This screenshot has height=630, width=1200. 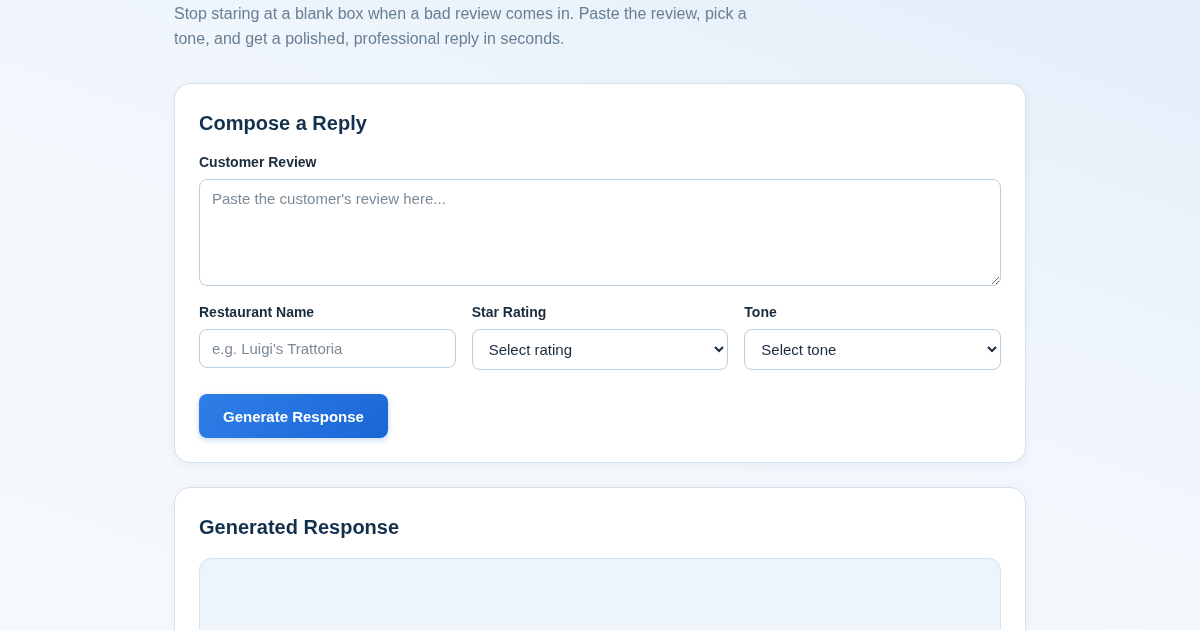 I want to click on field-label: Star Rating, so click(x=509, y=312).